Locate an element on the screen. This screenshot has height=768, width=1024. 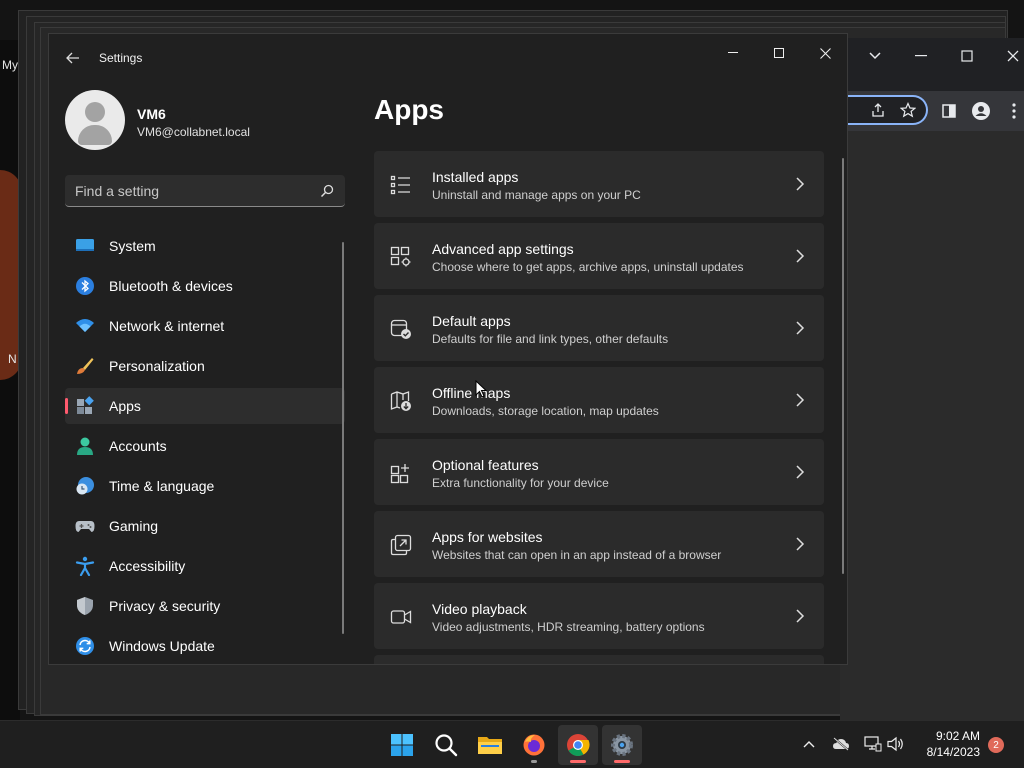
search-box is located at coordinates (205, 191).